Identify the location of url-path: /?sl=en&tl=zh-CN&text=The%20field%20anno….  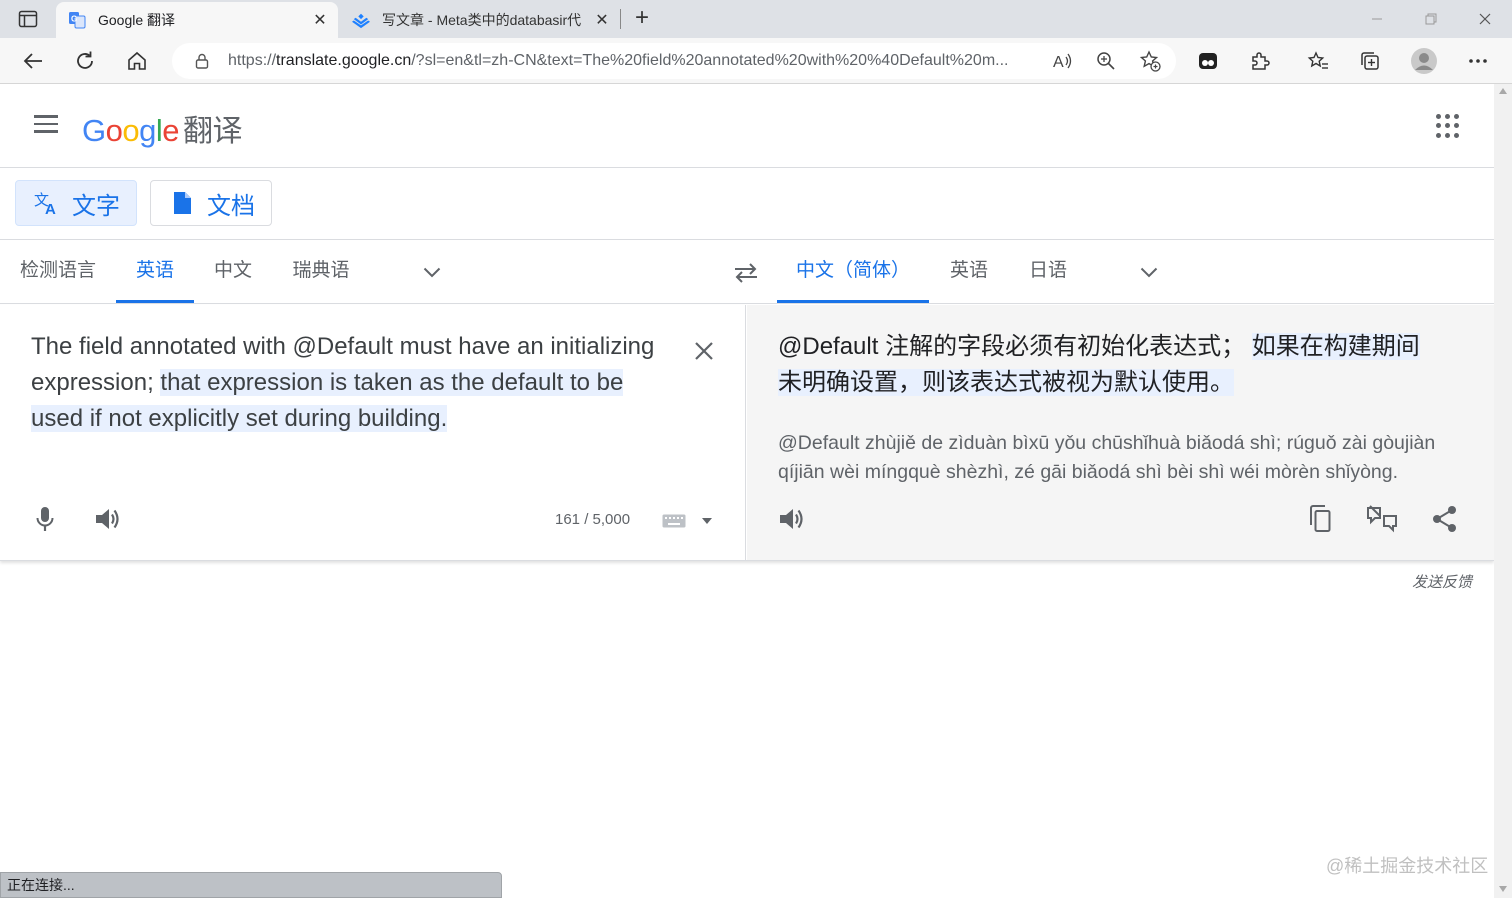
(710, 60).